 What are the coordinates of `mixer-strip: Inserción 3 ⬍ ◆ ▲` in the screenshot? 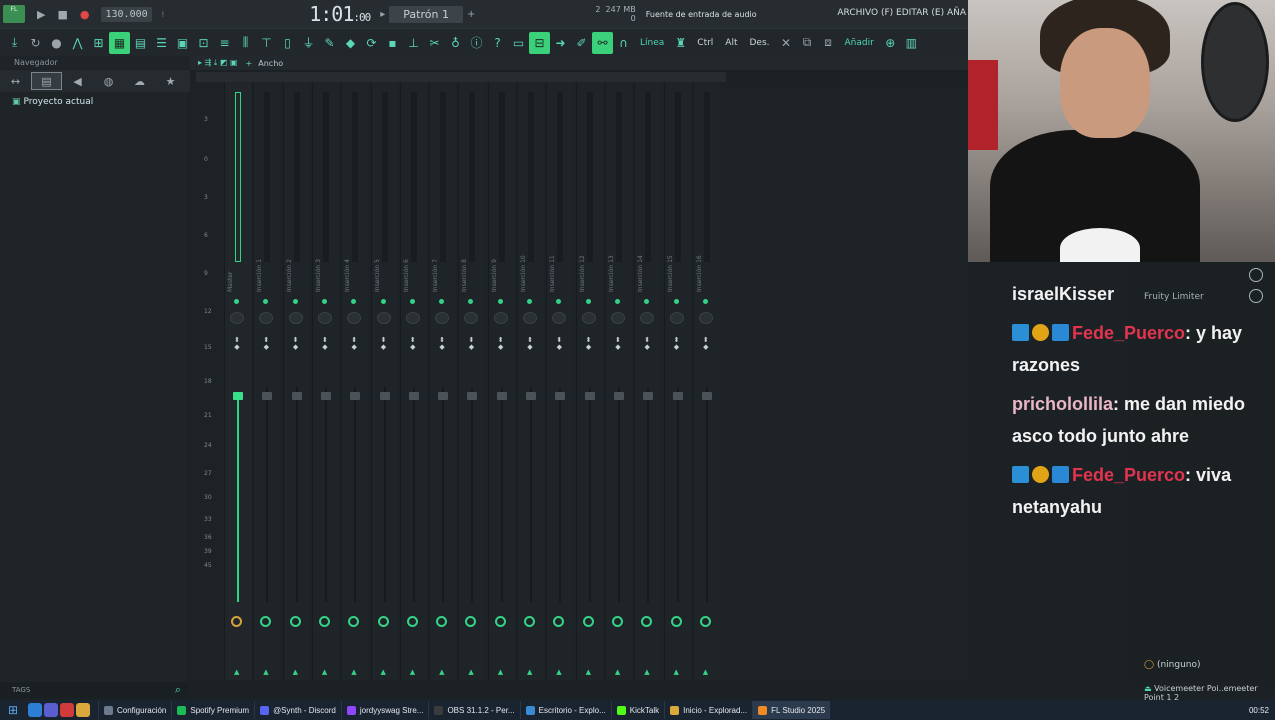 It's located at (325, 381).